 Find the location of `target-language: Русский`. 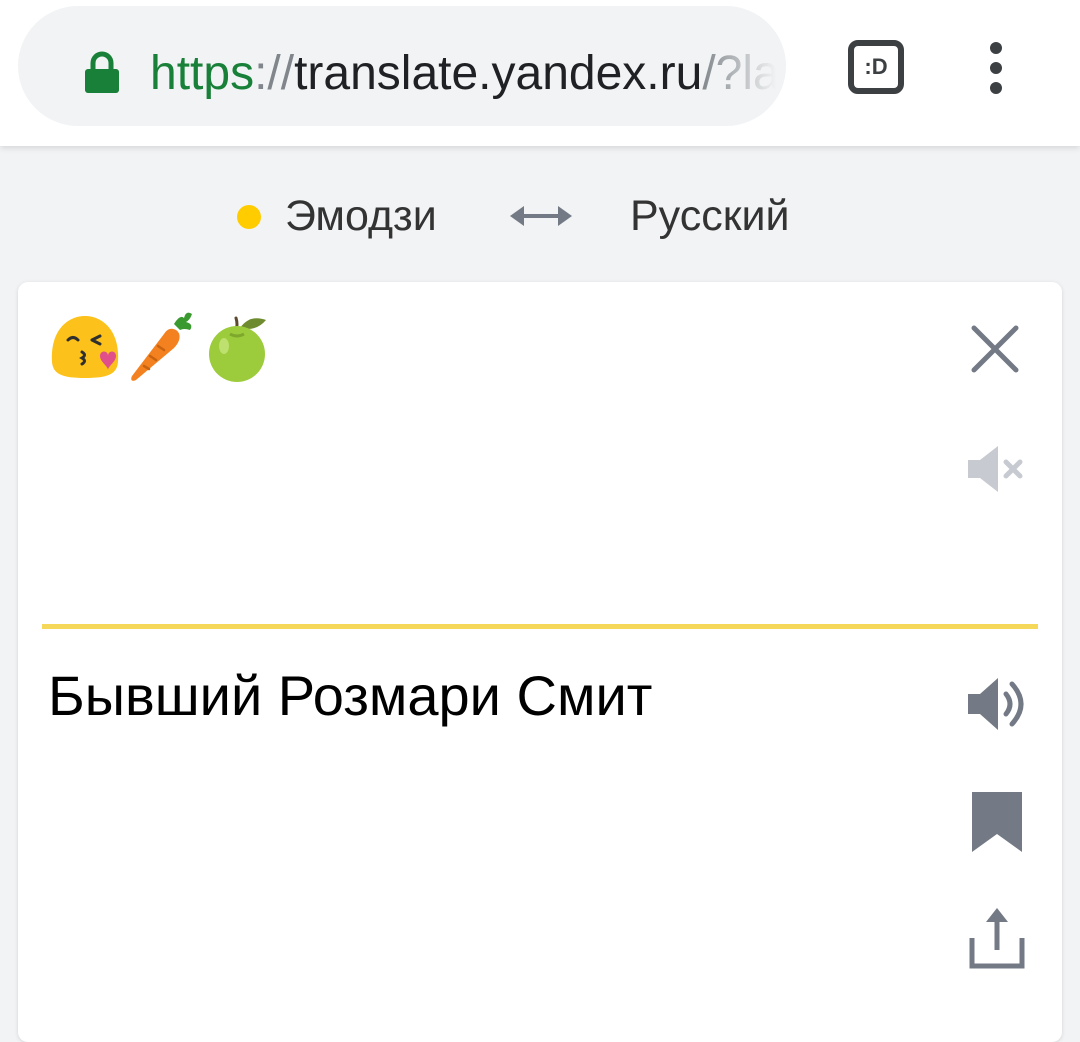

target-language: Русский is located at coordinates (710, 216).